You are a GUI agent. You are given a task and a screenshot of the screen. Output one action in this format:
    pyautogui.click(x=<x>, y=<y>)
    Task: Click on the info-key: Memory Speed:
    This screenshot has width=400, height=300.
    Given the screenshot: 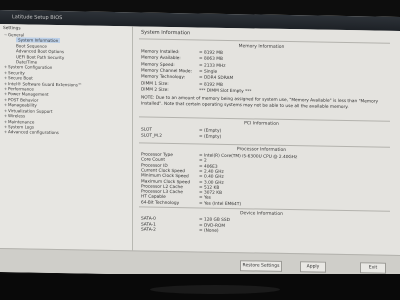 What is the action you would take?
    pyautogui.click(x=158, y=65)
    